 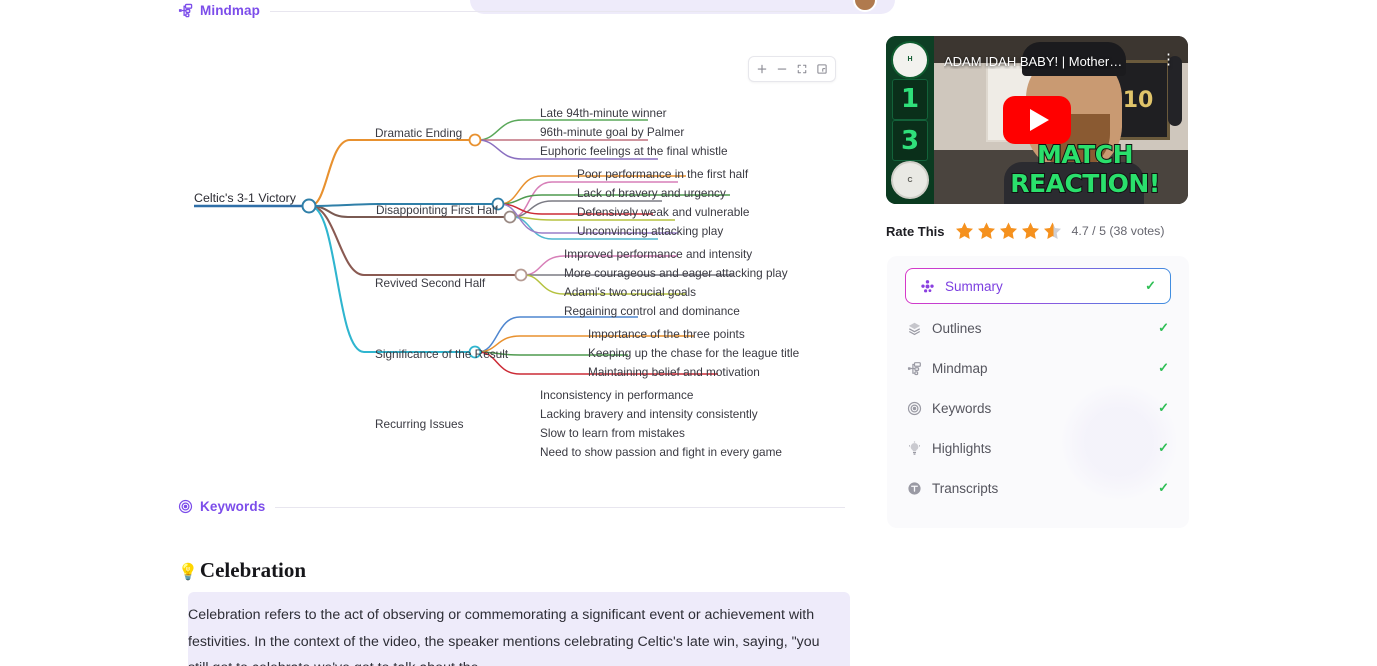 What do you see at coordinates (960, 368) in the screenshot?
I see `panel-item-label: Mindmap` at bounding box center [960, 368].